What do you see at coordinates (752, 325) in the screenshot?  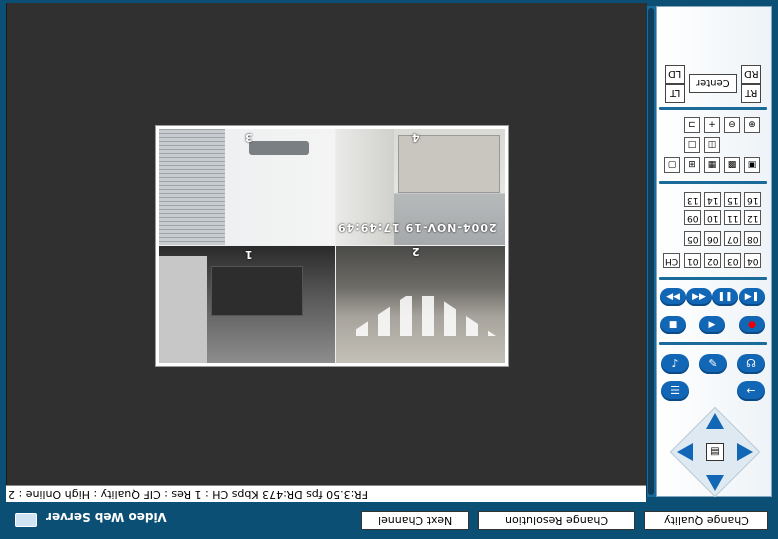 I see `record-icon: ●` at bounding box center [752, 325].